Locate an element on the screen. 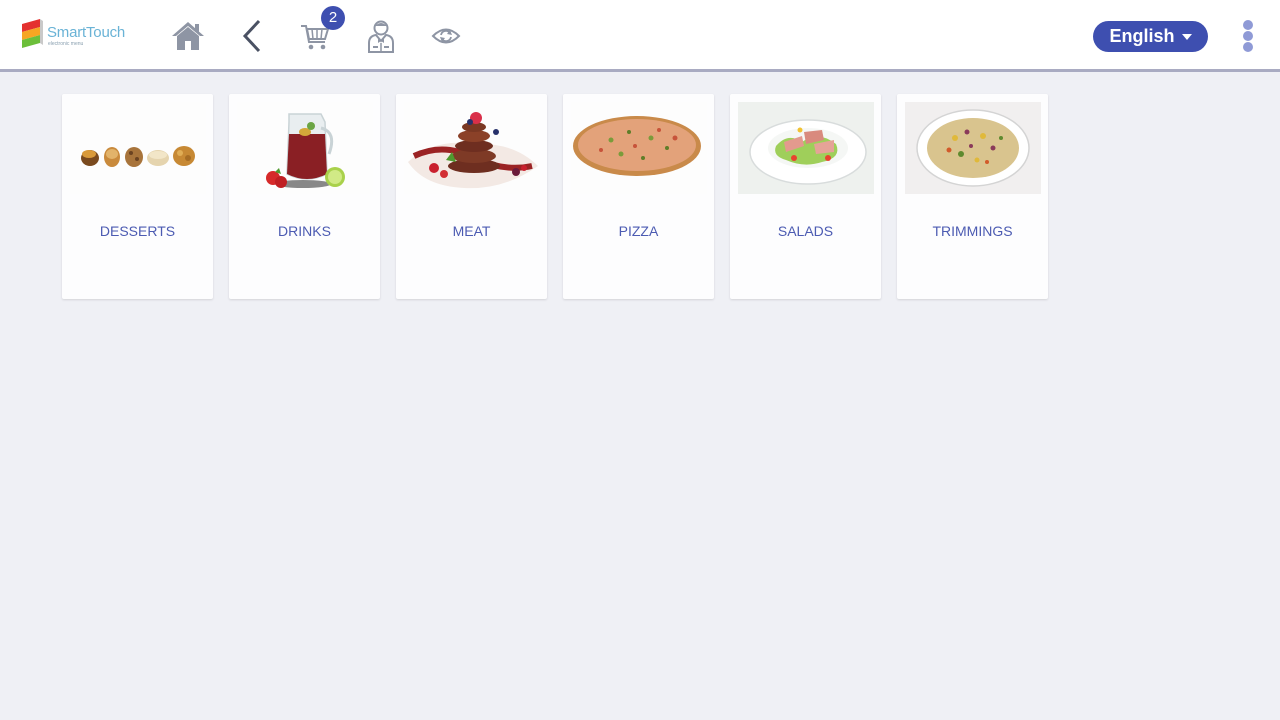  call-waiter-button is located at coordinates (381, 36).